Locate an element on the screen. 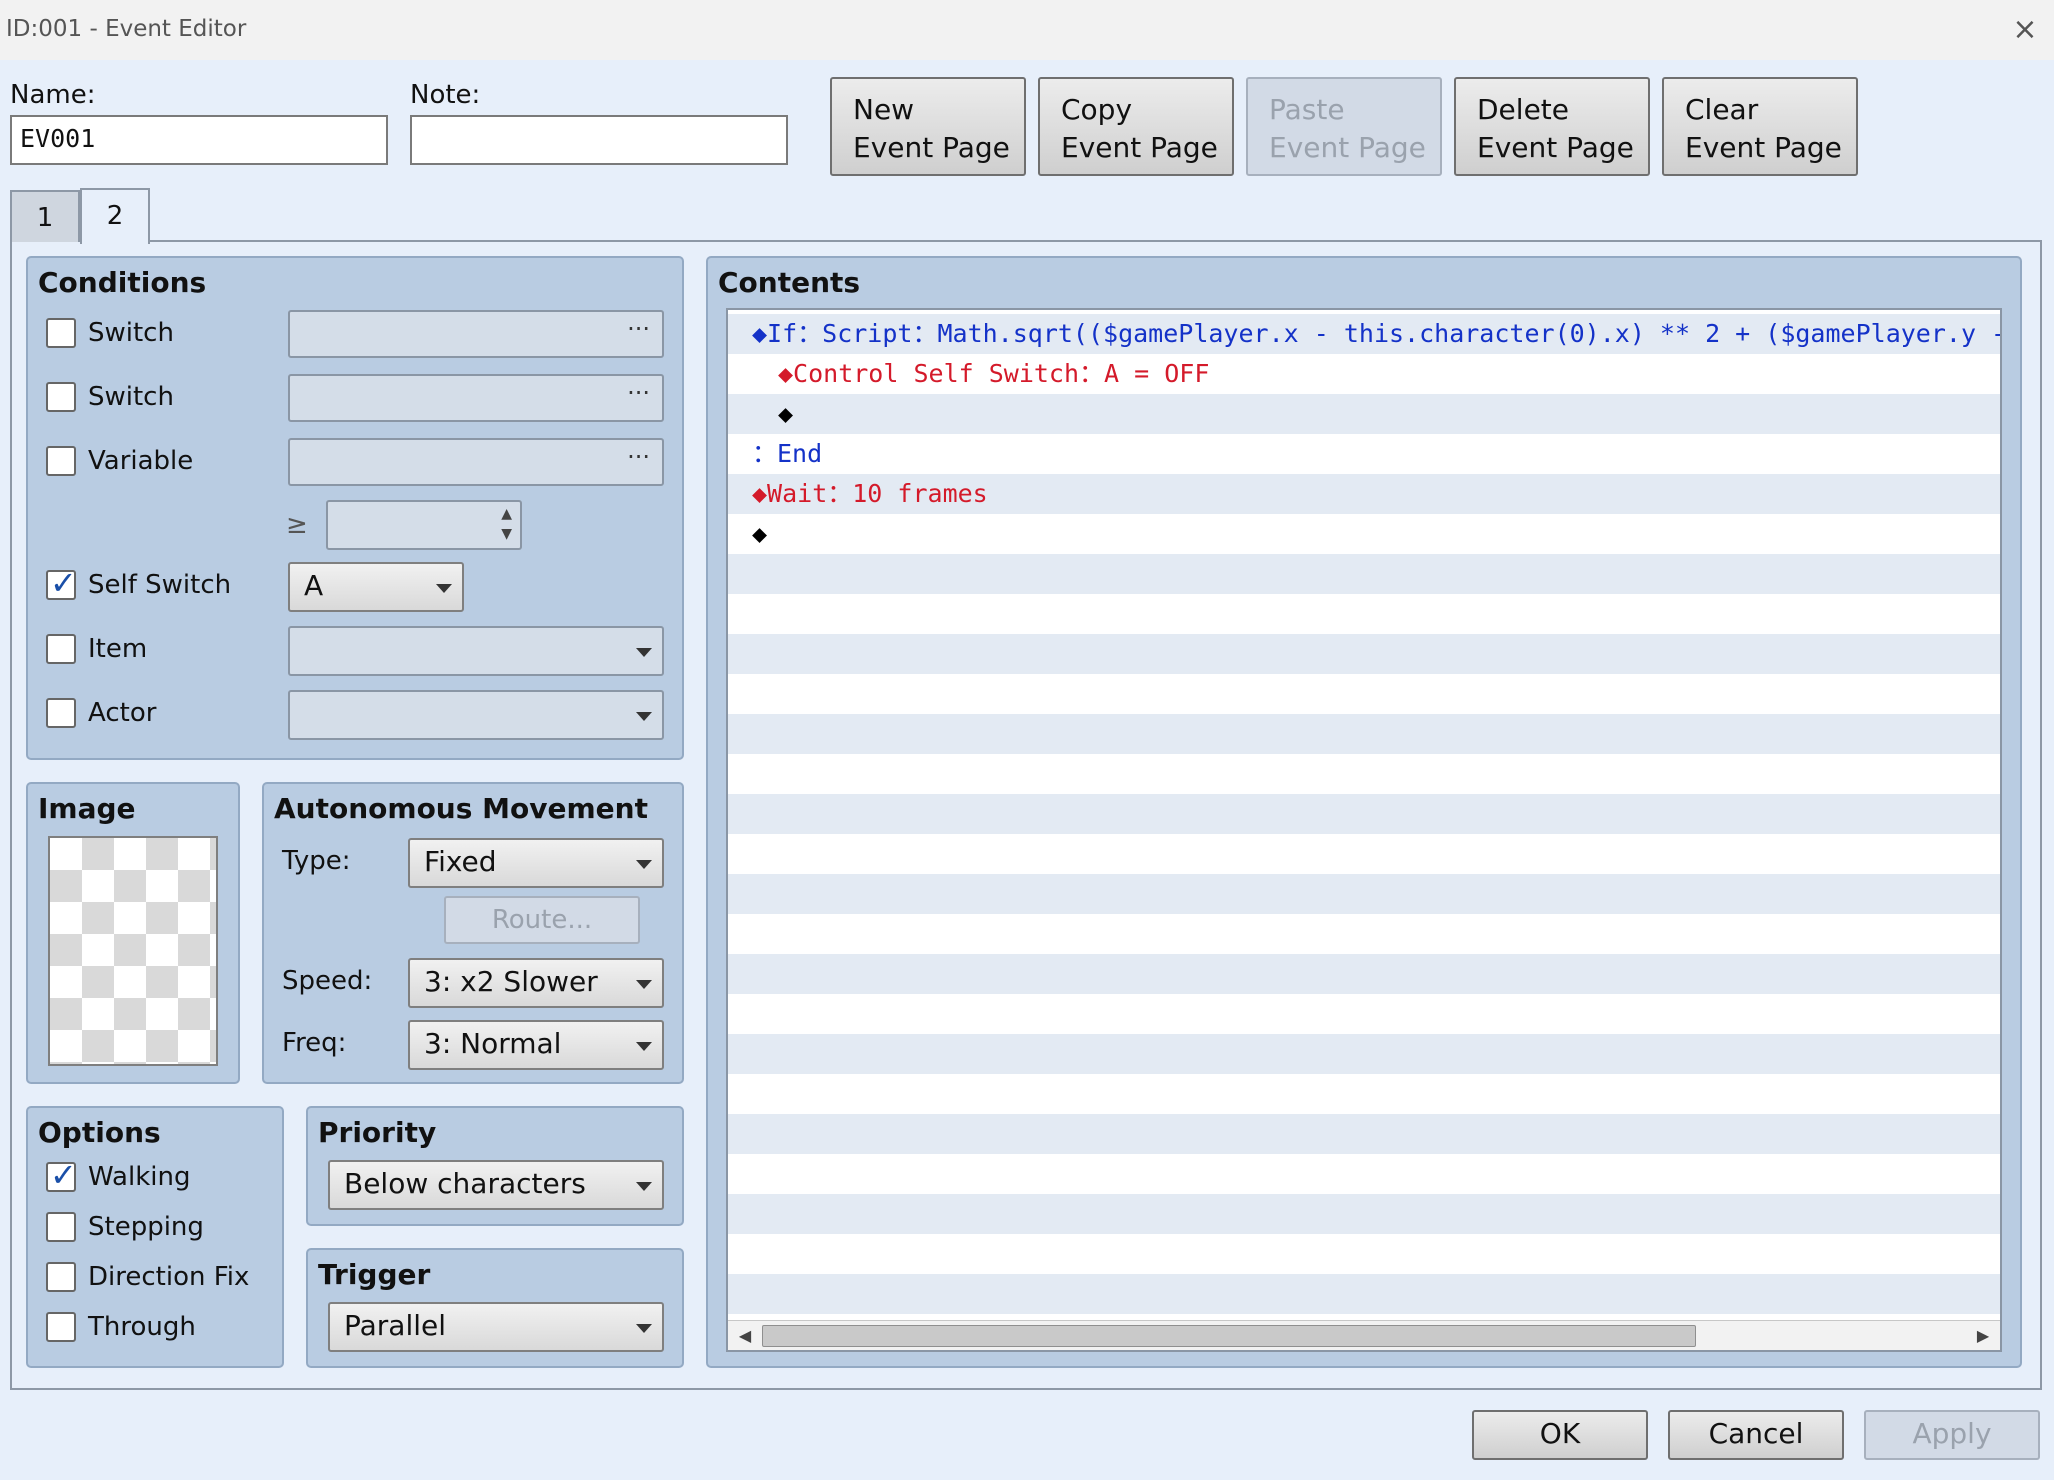 This screenshot has height=1480, width=2054. ok-button: OK is located at coordinates (1560, 1435).